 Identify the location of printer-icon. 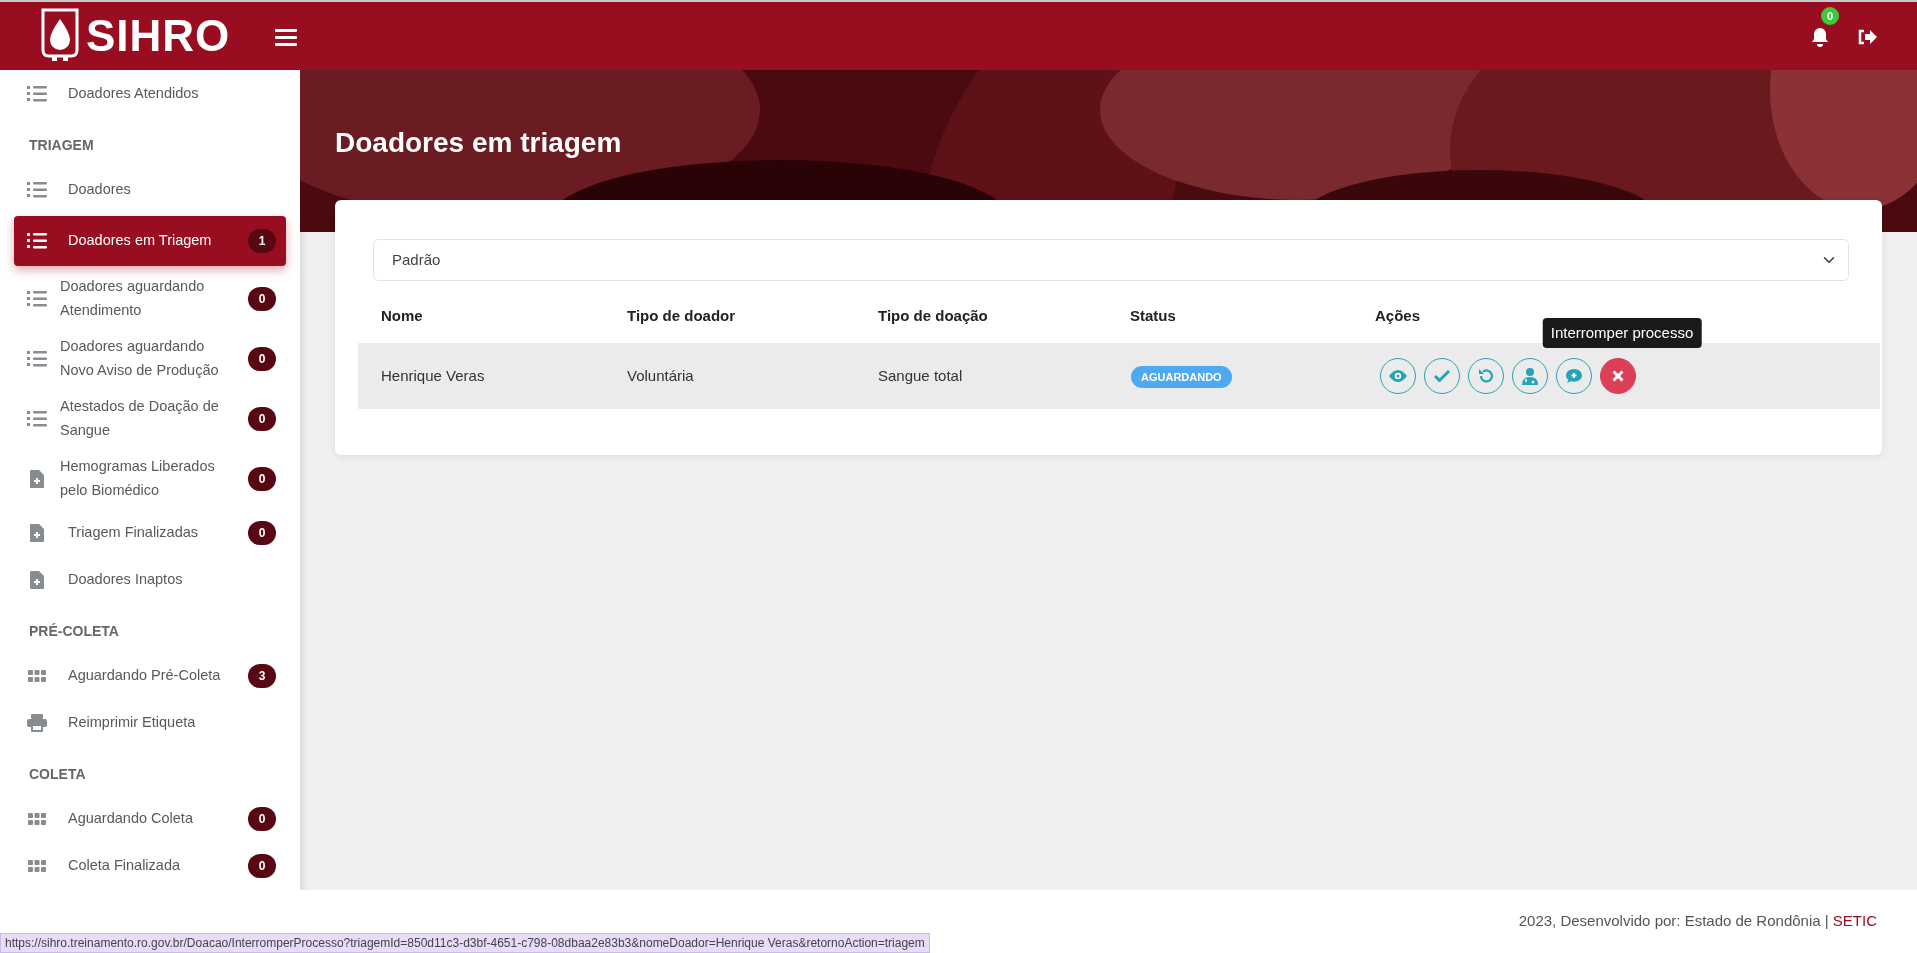
(37, 722).